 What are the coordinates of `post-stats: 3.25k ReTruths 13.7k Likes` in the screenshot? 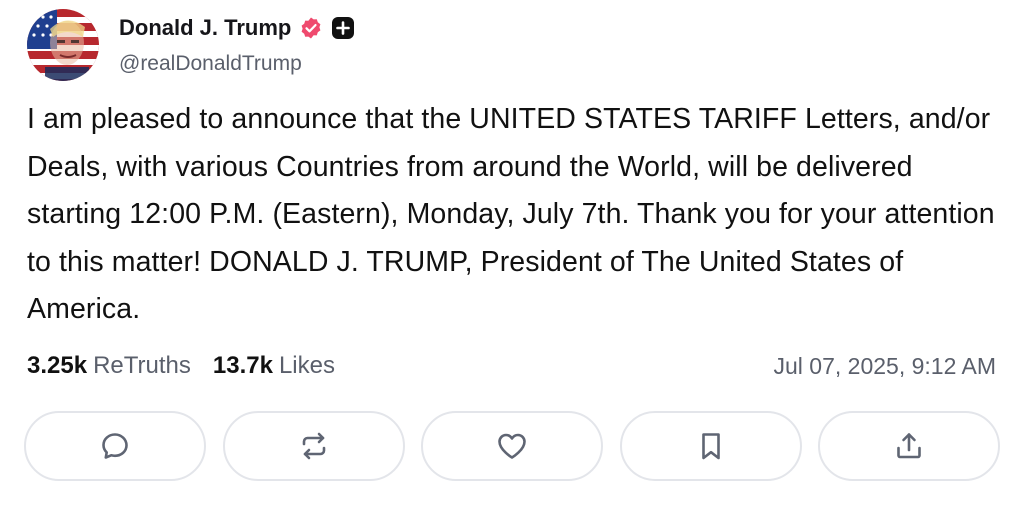 It's located at (192, 366).